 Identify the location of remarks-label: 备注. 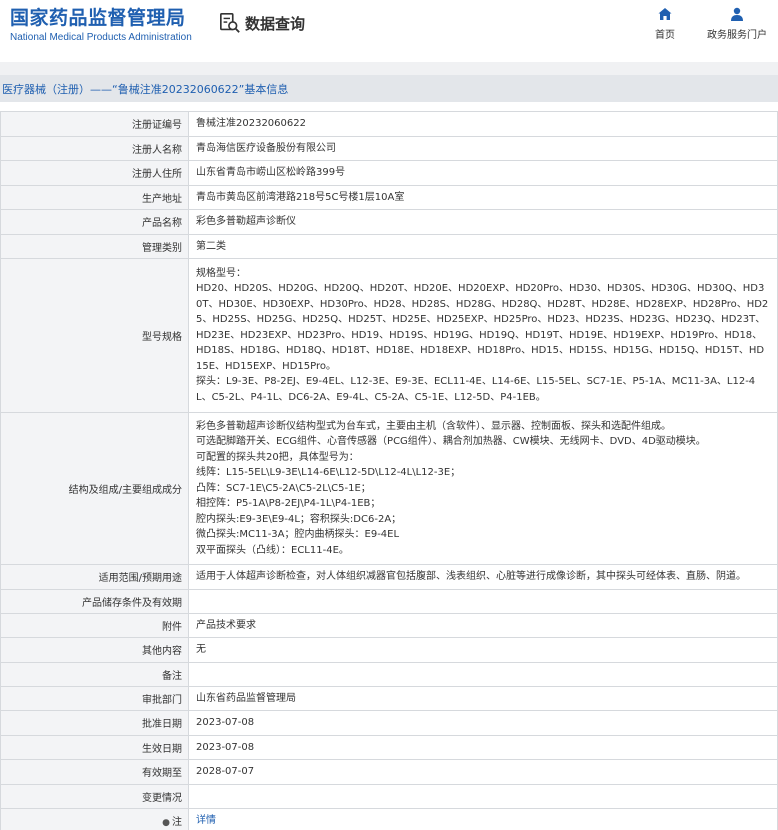
(94, 674).